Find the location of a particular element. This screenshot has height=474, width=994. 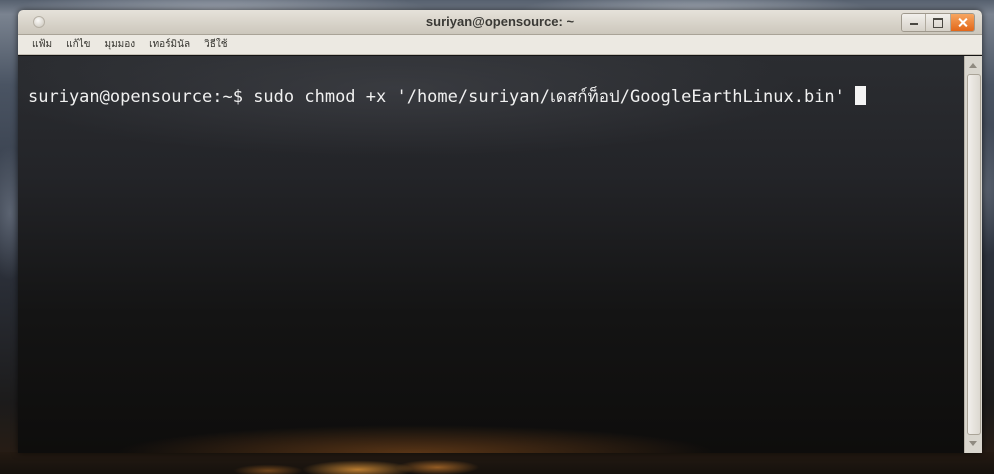

close-icon is located at coordinates (963, 22).